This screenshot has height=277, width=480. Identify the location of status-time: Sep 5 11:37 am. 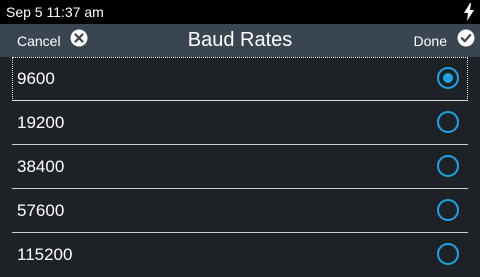
(55, 12).